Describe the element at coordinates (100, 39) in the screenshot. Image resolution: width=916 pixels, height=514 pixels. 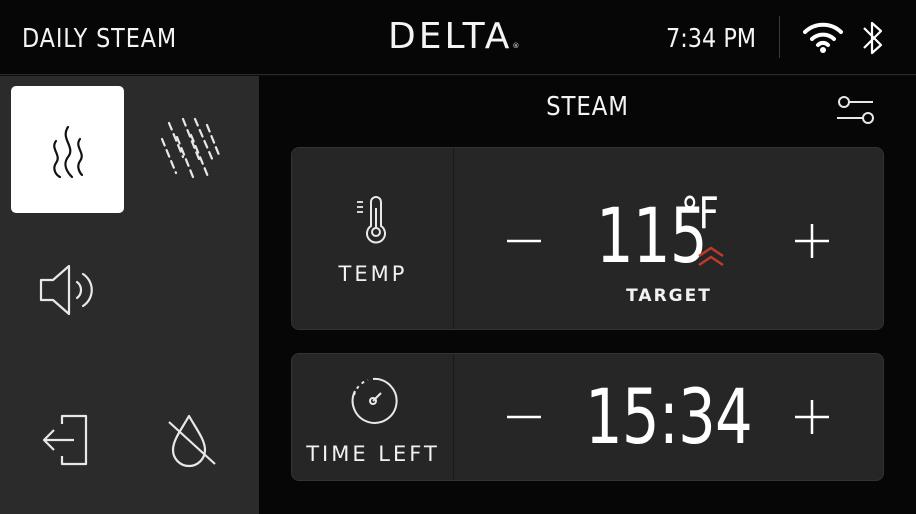
I see `mode-title: DAILY STEAM` at that location.